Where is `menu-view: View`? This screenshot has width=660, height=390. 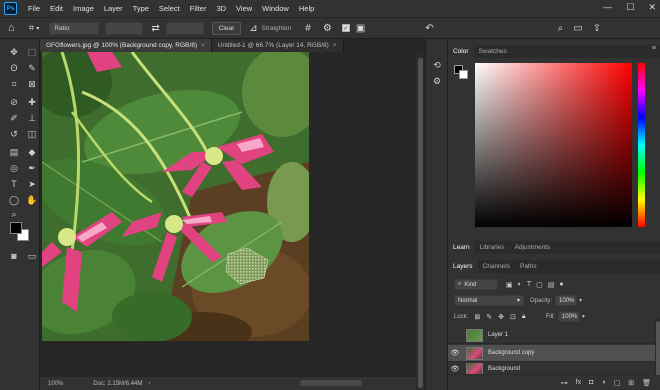
menu-view: View is located at coordinates (244, 8).